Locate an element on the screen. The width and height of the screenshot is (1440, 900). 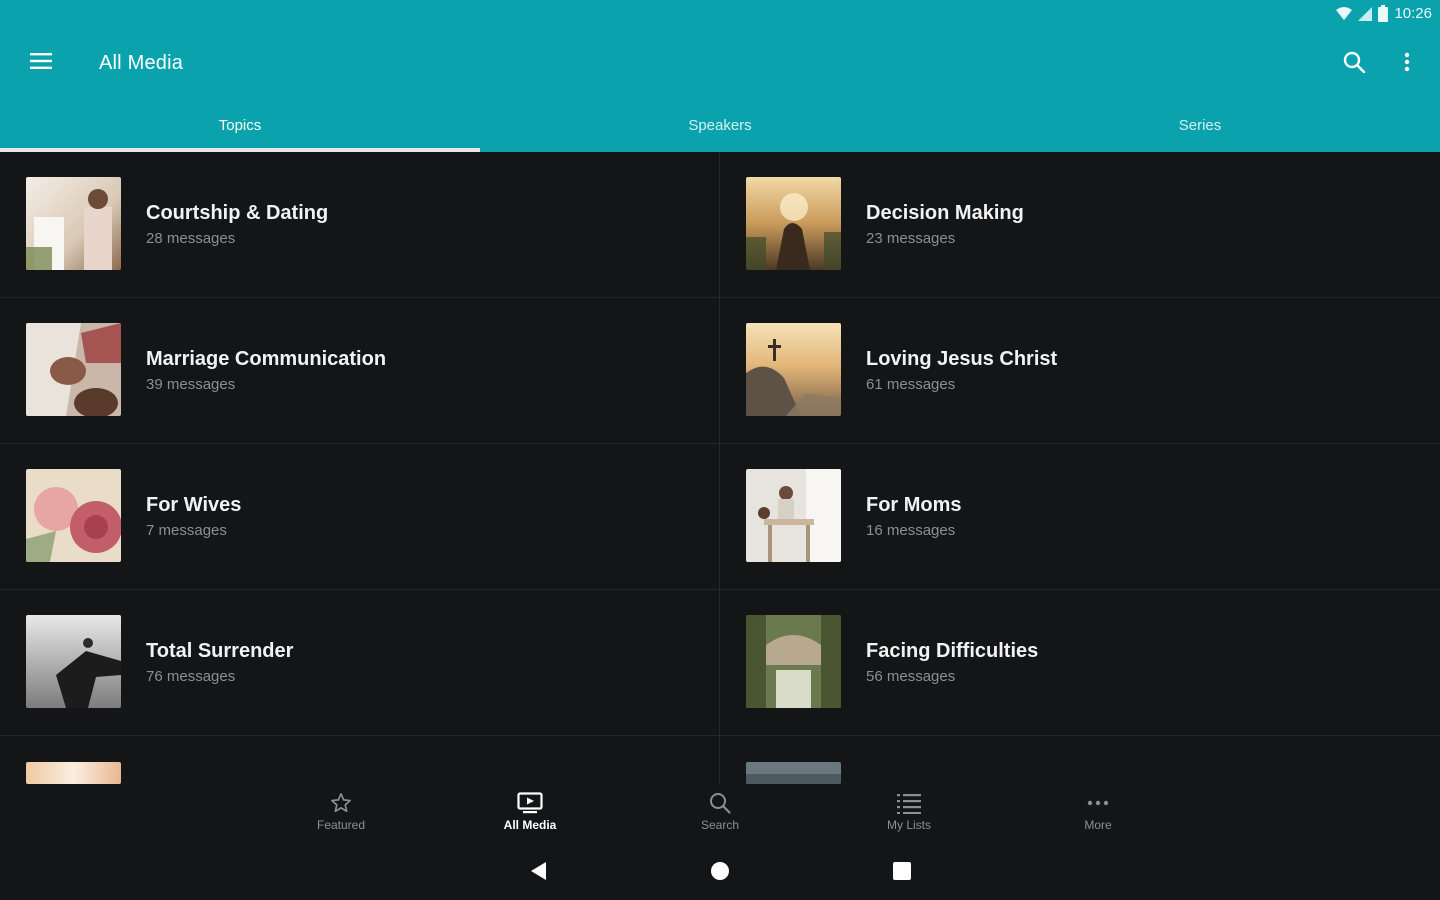
topic-count: 7 messages is located at coordinates (186, 530).